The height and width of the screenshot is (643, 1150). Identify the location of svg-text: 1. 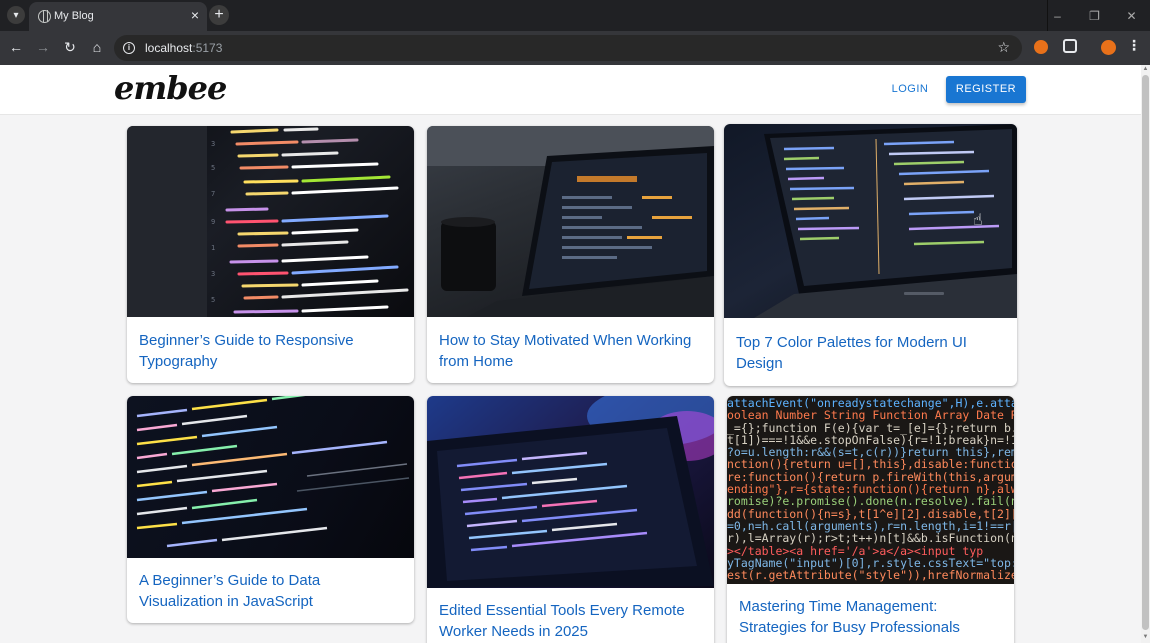
(213, 248).